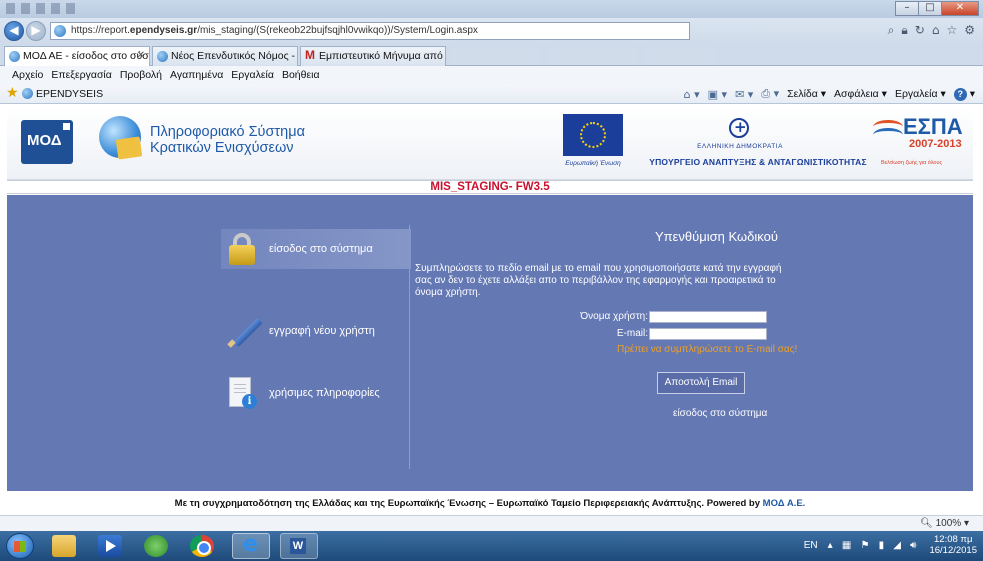  I want to click on system-title-line-1: Πληροφοριακό Σύστημα, so click(227, 132).